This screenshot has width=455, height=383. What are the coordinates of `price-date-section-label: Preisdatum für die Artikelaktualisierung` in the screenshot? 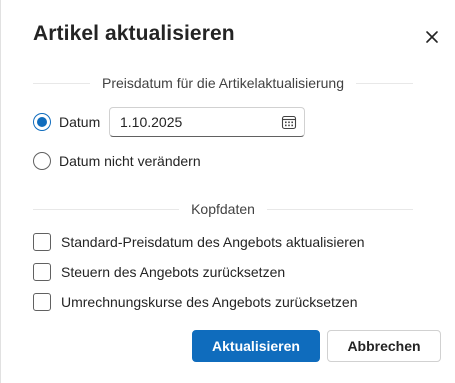 It's located at (223, 83).